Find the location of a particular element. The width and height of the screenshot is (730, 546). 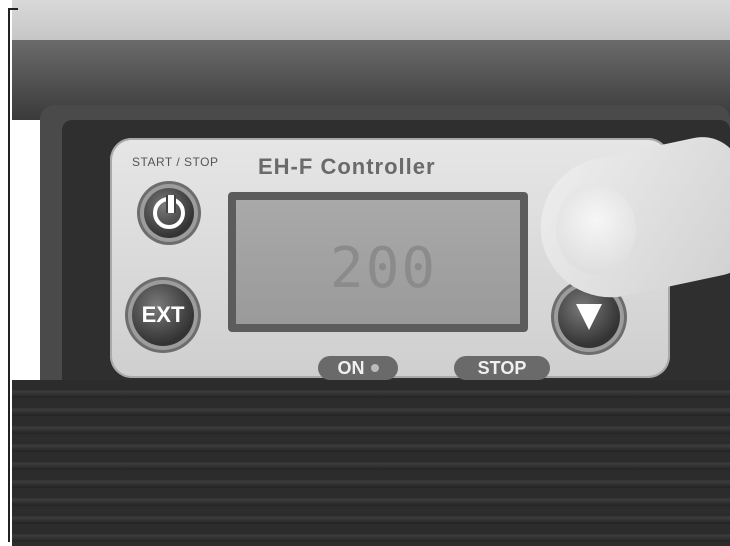

on-led is located at coordinates (374, 368).